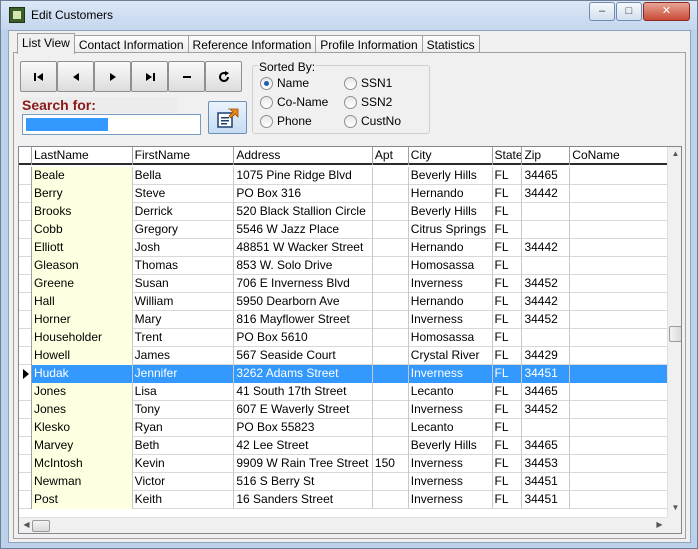  Describe the element at coordinates (303, 446) in the screenshot. I see `cell-address: 42 Lee Street` at that location.